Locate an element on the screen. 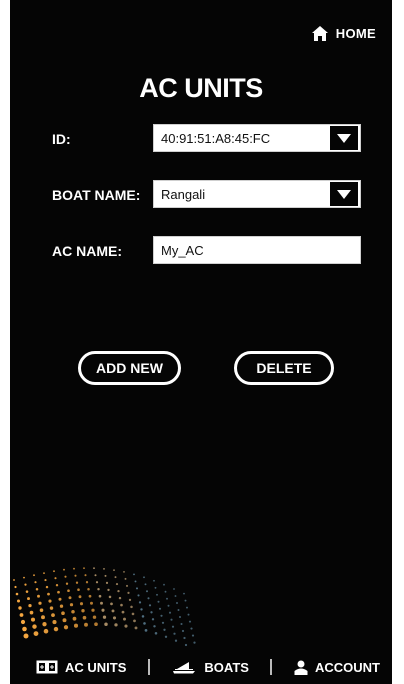 The image size is (404, 684). decorative-dot-pattern is located at coordinates (104, 607).